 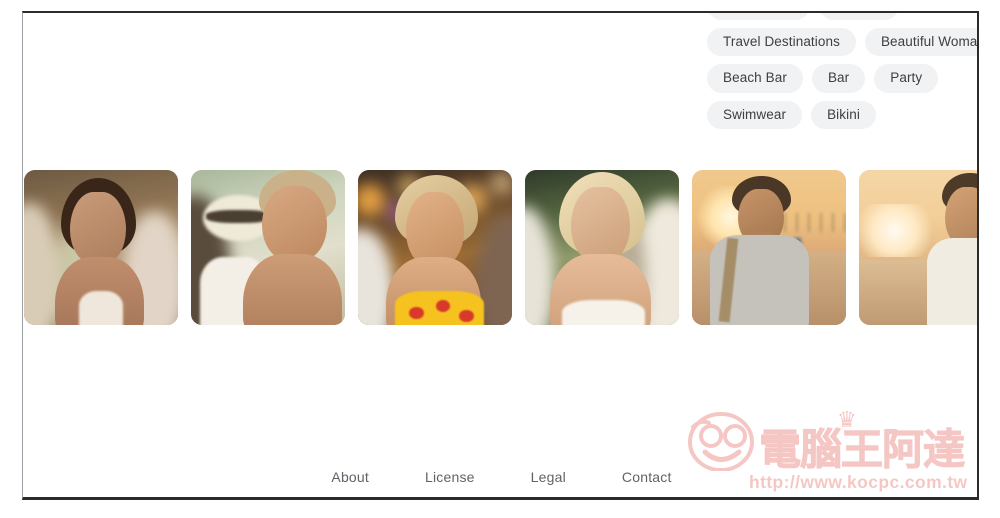 I want to click on tag-pill-beautiful-woman: Beautiful Woman, so click(x=920, y=41).